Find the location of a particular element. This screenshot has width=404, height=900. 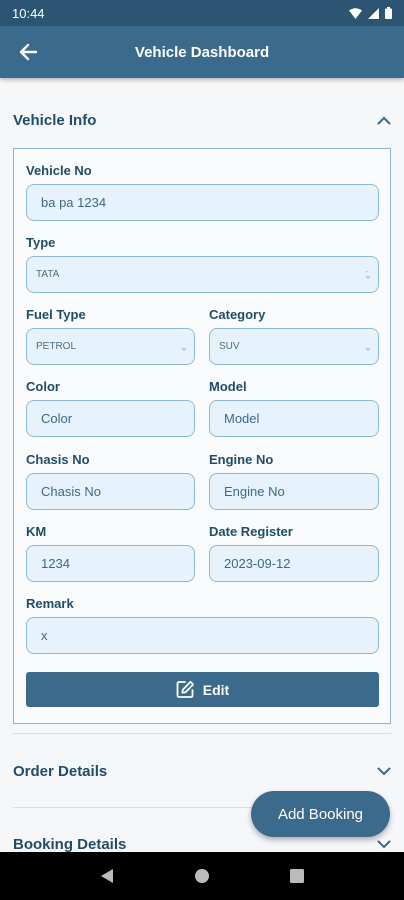

type-value: TATA is located at coordinates (48, 274).